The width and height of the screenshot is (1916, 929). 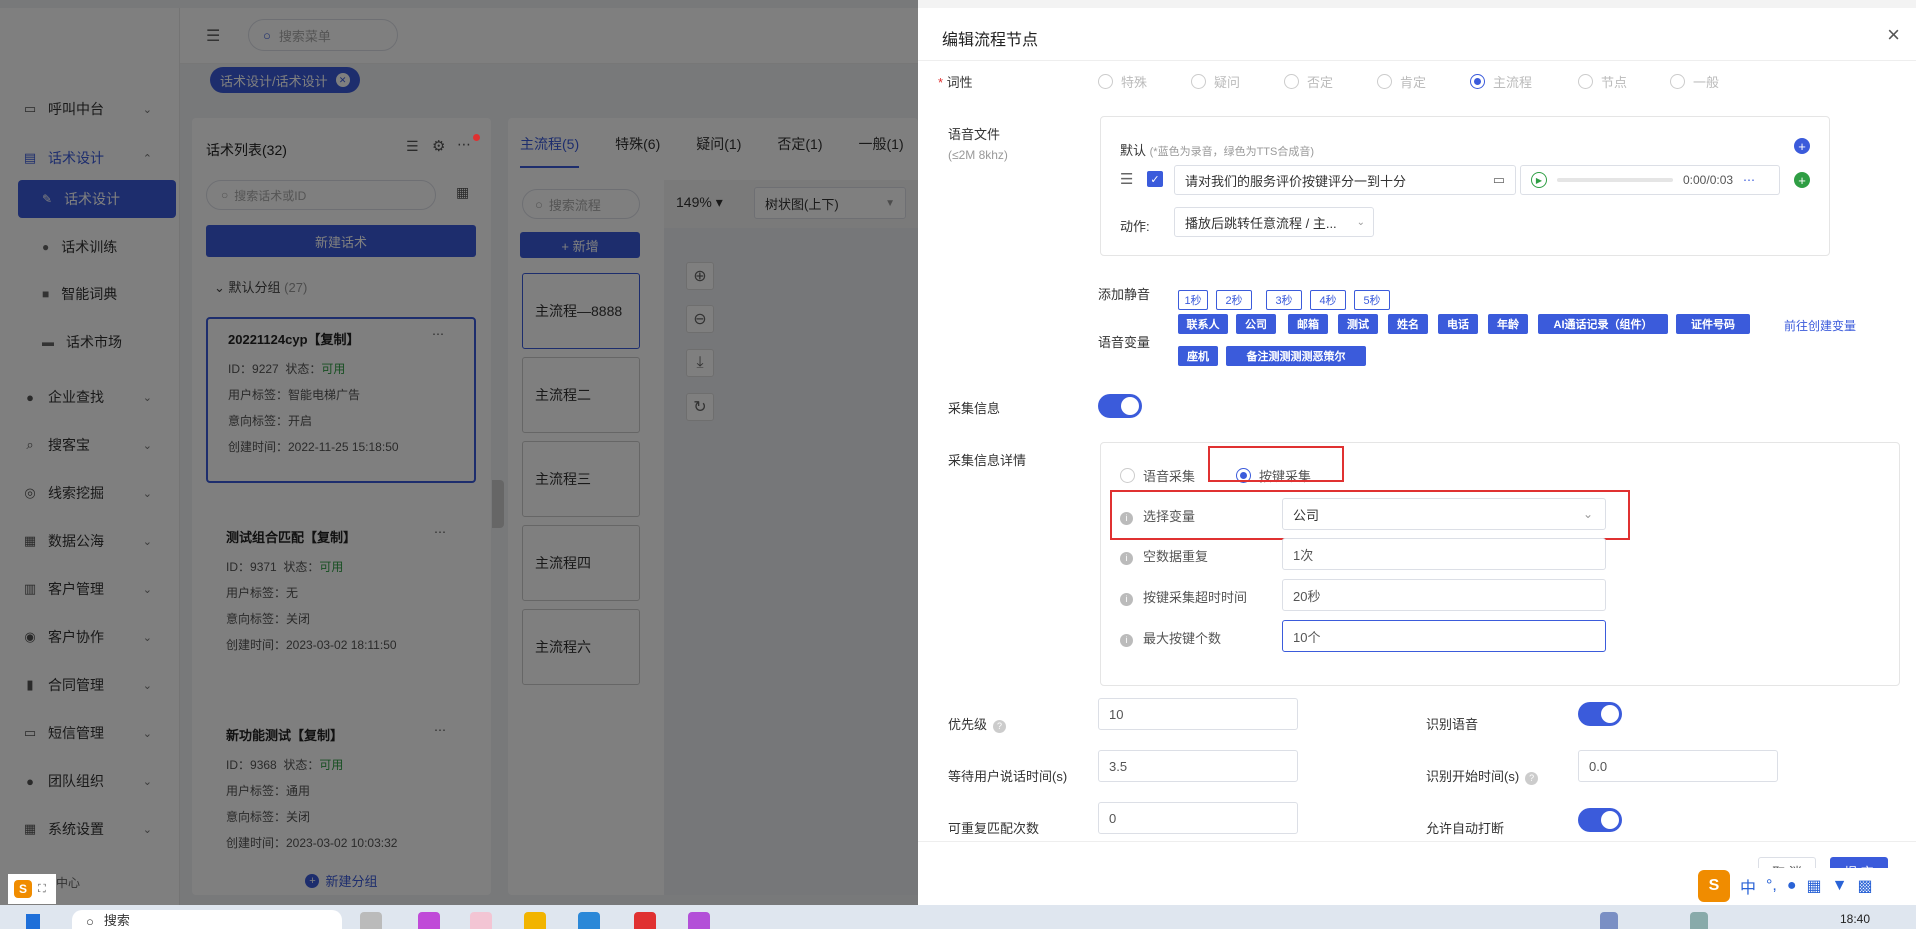 What do you see at coordinates (1155, 179) in the screenshot?
I see `audio-checkbox: ✓` at bounding box center [1155, 179].